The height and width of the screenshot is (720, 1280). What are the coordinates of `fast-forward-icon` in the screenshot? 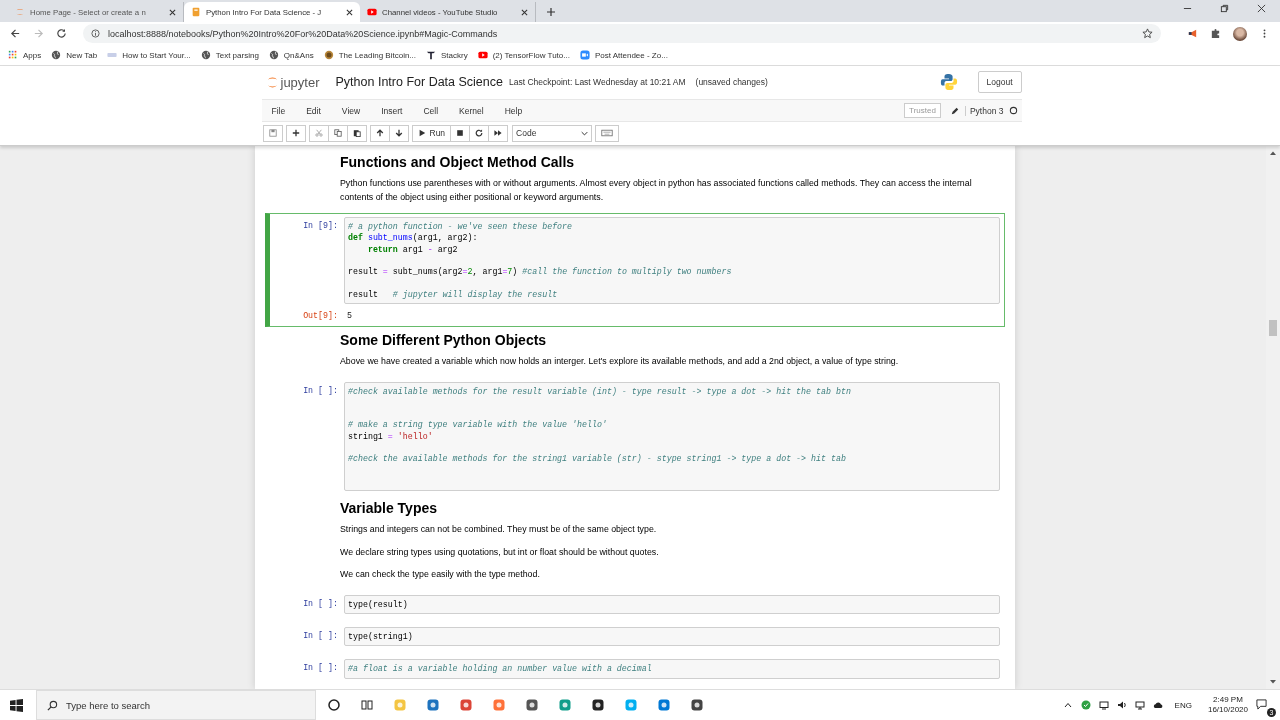 It's located at (498, 133).